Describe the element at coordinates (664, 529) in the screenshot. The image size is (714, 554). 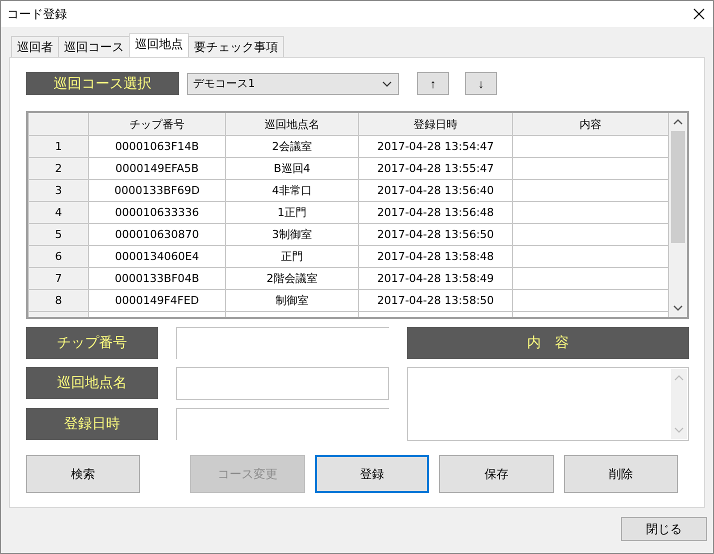
I see `close-button: 閉じる` at that location.